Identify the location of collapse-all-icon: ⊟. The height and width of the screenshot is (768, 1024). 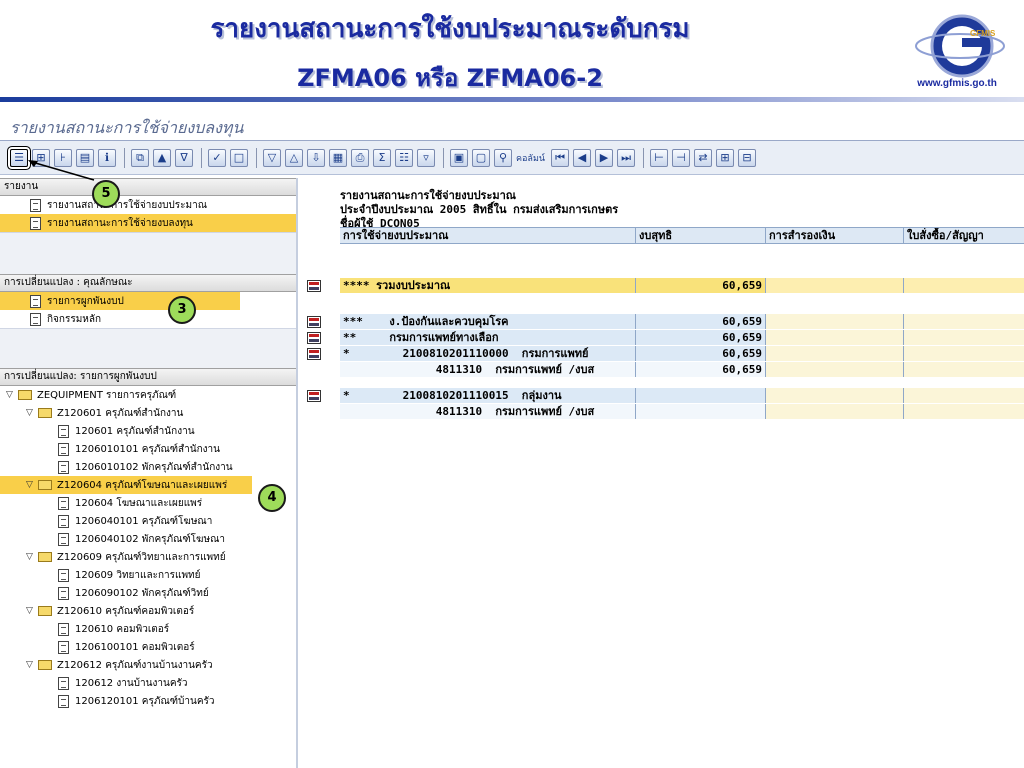
(747, 157).